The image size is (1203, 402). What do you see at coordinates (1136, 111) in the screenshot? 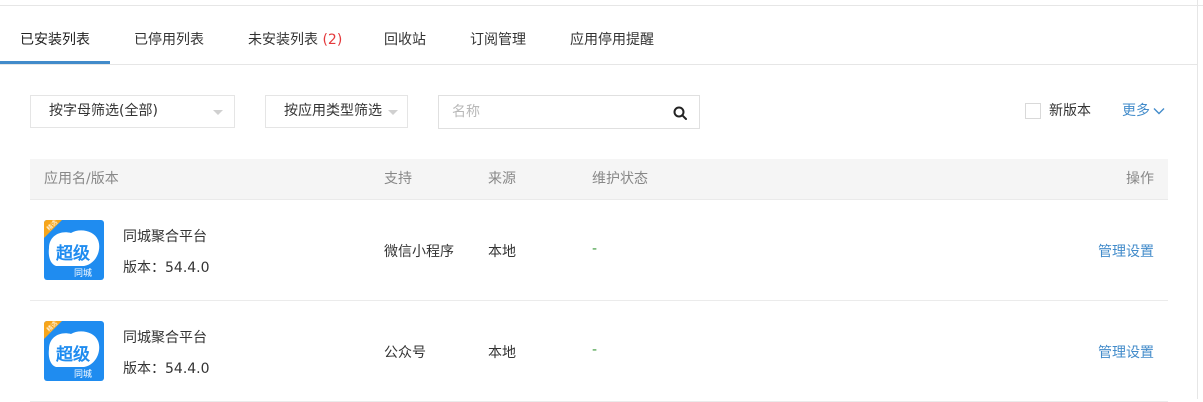
I see `more-label: 更多` at bounding box center [1136, 111].